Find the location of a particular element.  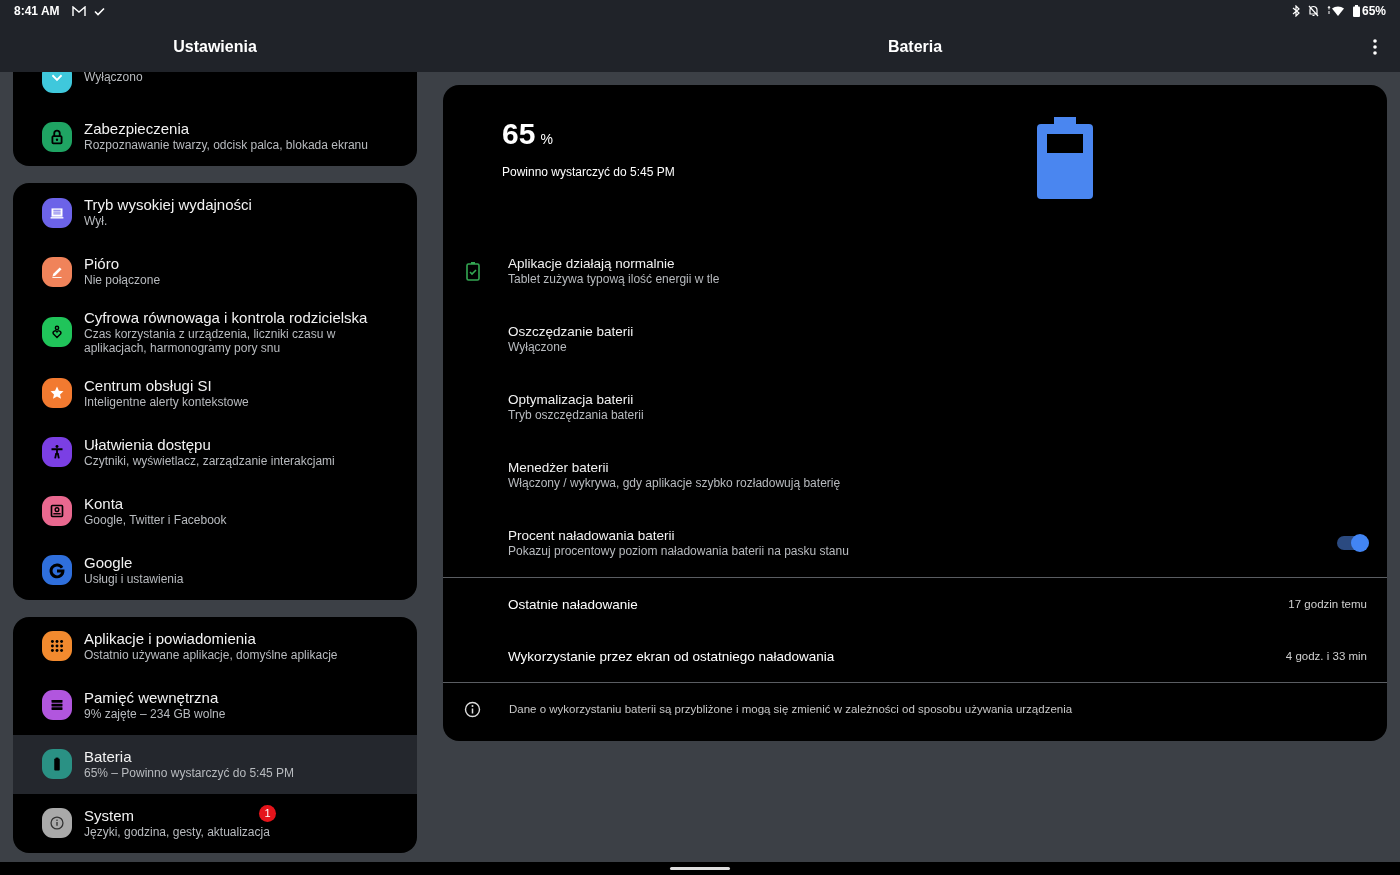

item-title: Google is located at coordinates (108, 562).